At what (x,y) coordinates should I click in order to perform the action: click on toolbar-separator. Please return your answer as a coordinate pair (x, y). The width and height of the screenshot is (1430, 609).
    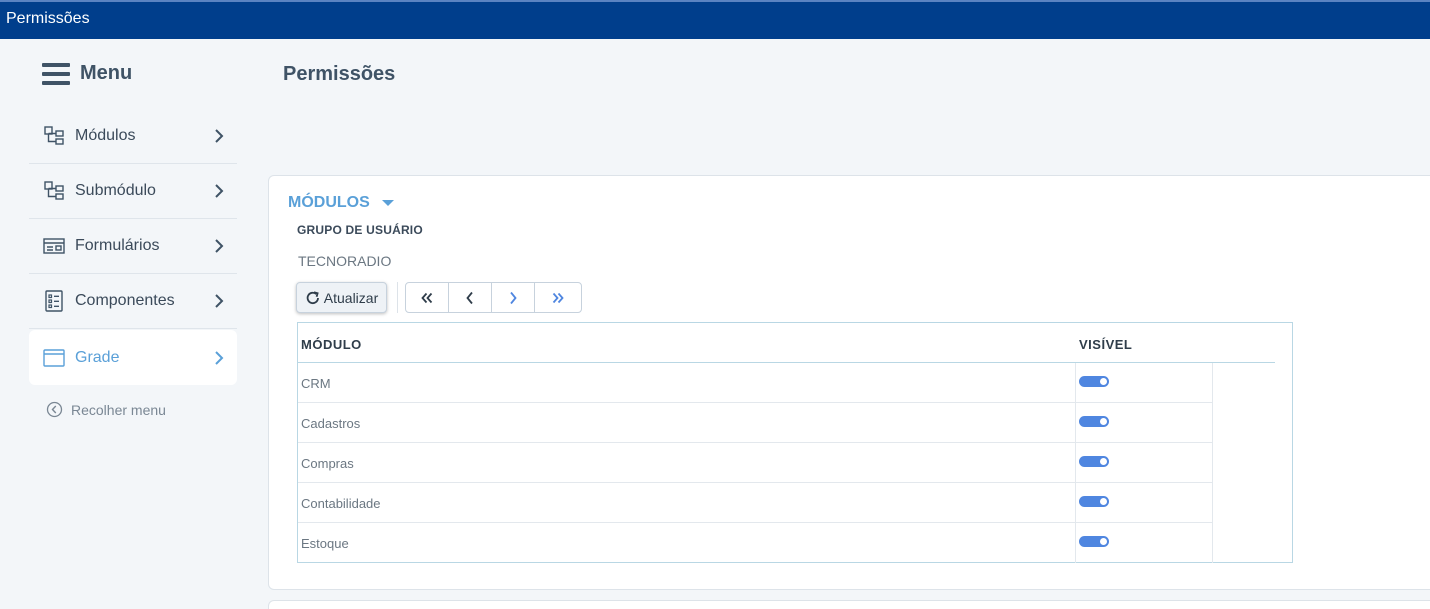
    Looking at the image, I should click on (397, 297).